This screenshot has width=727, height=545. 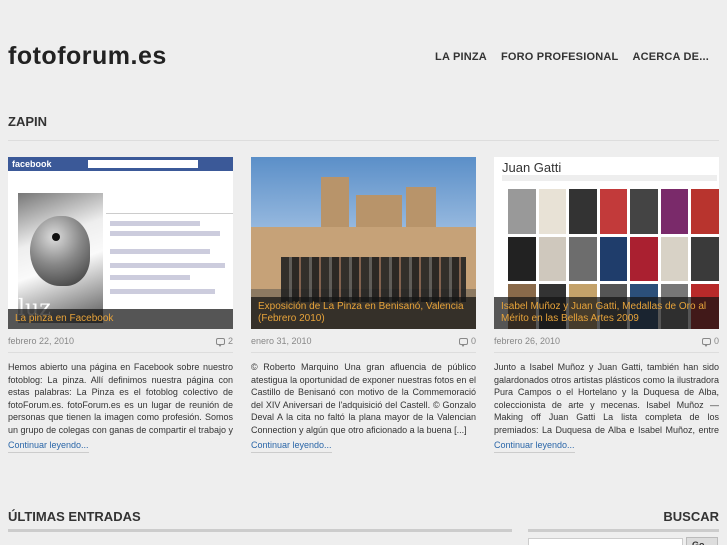 I want to click on facebook-search-image, so click(x=143, y=164).